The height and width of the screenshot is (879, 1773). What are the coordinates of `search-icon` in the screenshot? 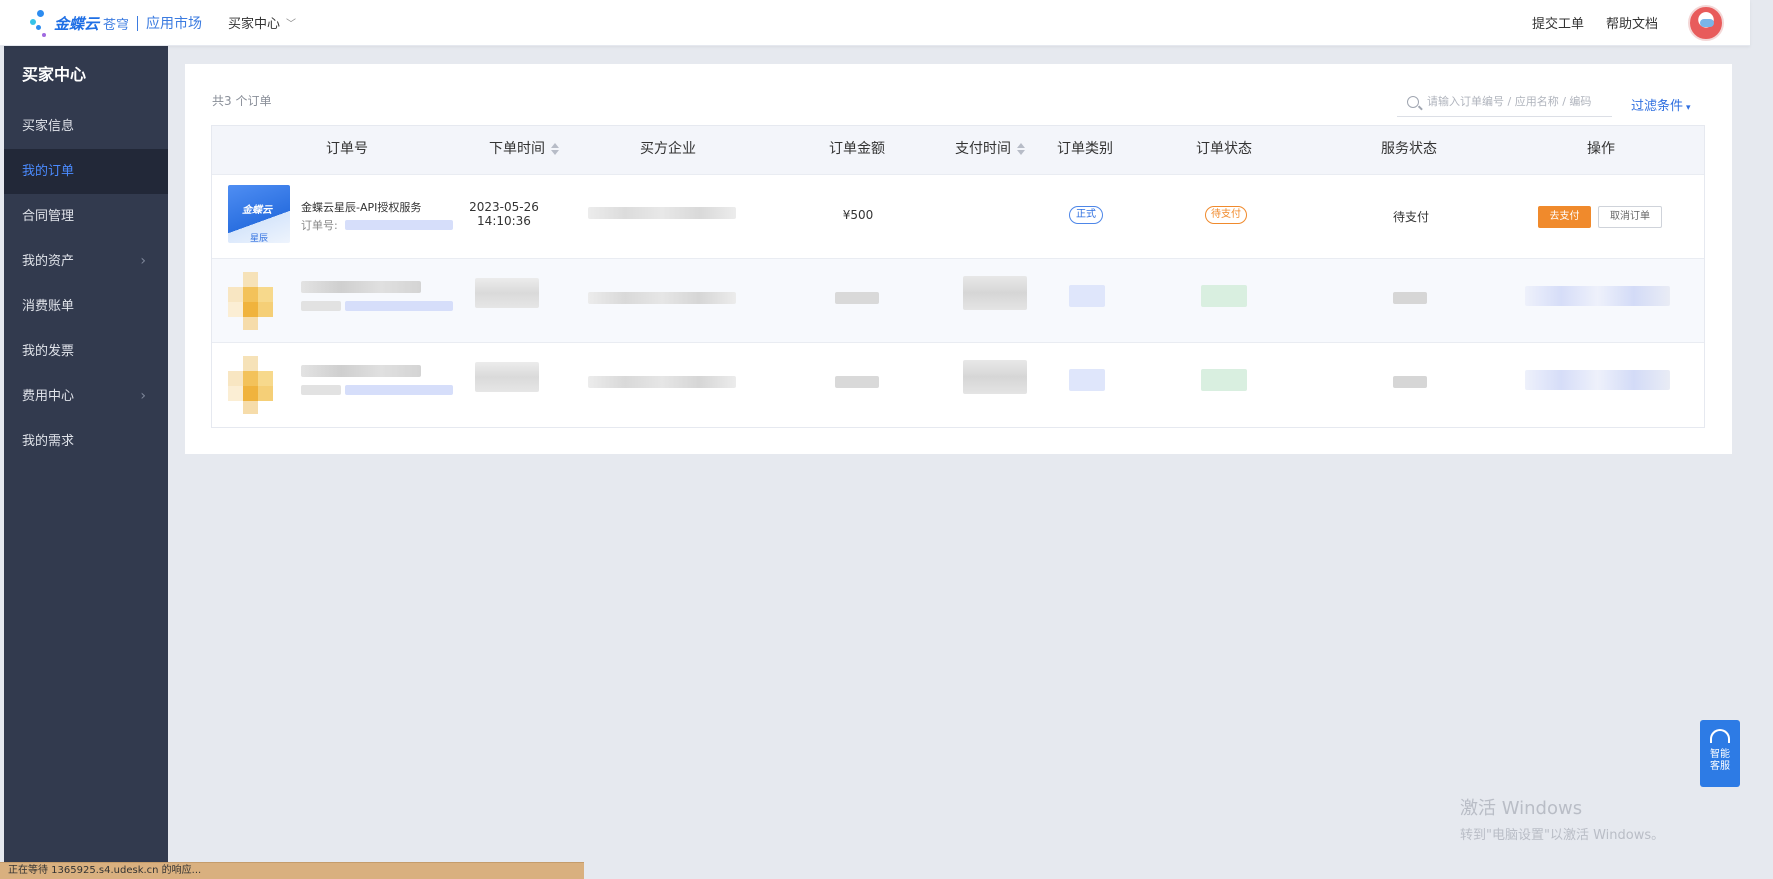 It's located at (1413, 101).